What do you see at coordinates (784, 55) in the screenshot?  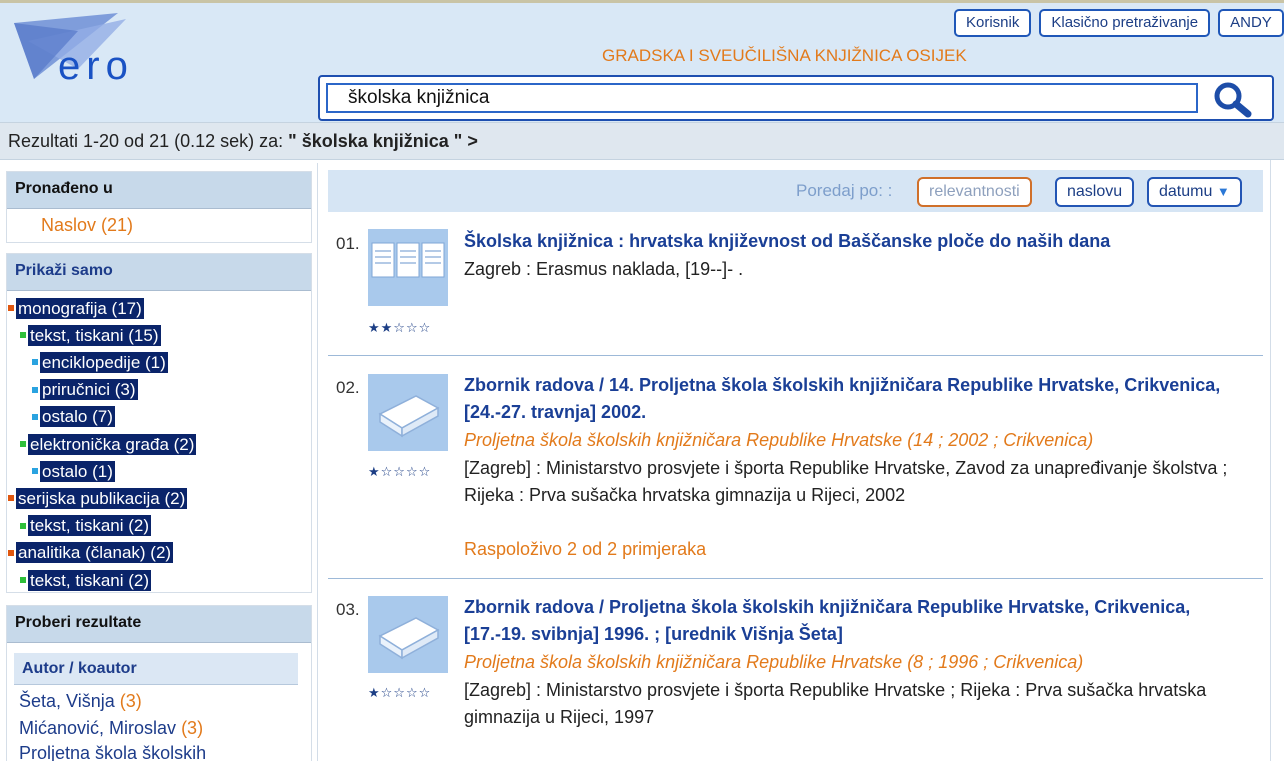 I see `library-name: GRADSKA I SVEUČILIŠNA KNJIŽNICA OSIJEK` at bounding box center [784, 55].